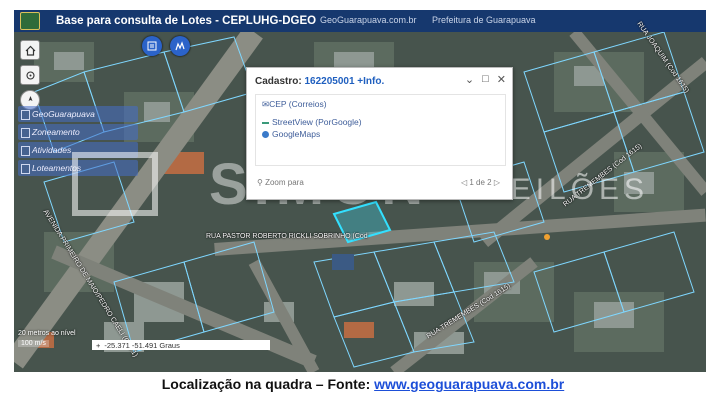 Image resolution: width=726 pixels, height=403 pixels. I want to click on home-icon, so click(30, 50).